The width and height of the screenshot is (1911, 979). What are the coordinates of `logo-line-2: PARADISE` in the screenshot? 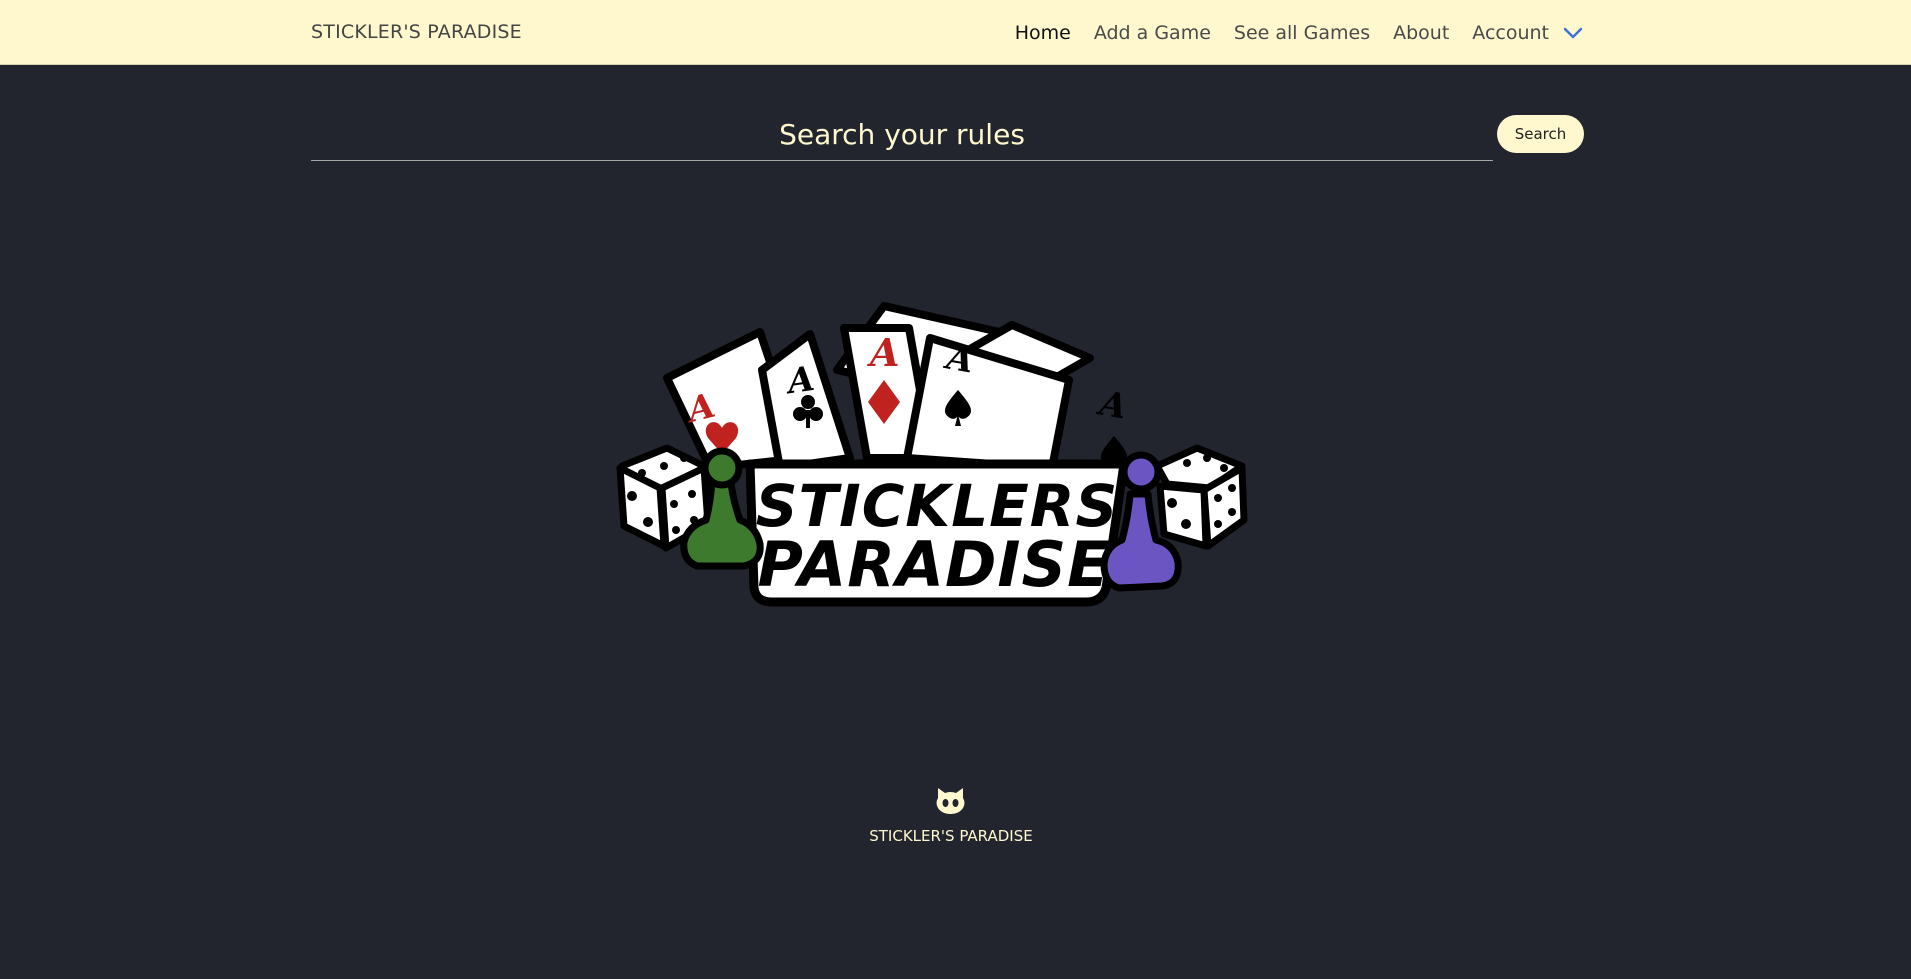 It's located at (934, 564).